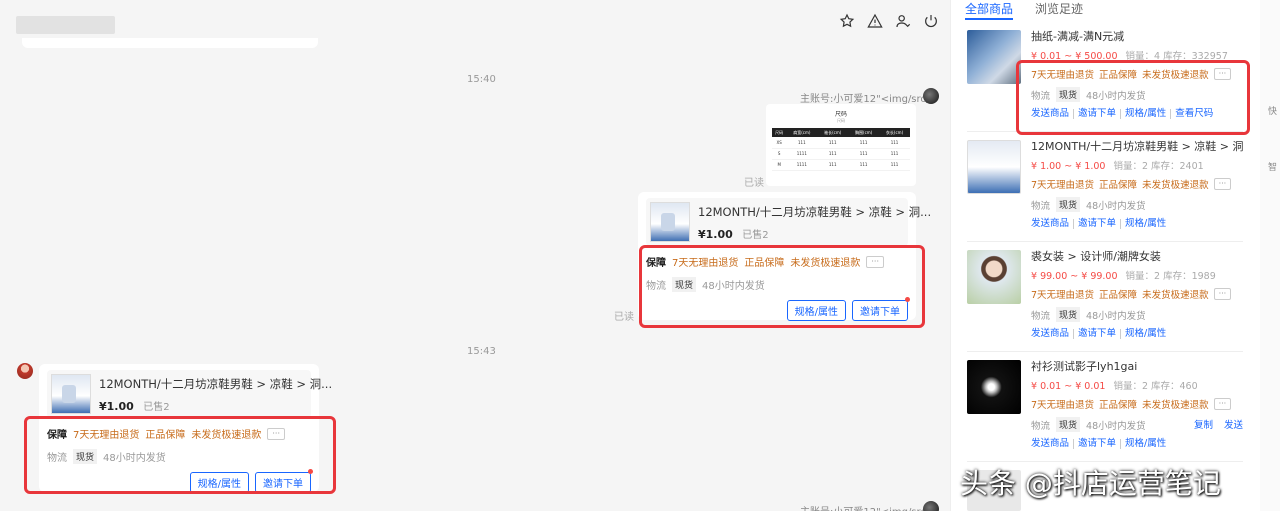 The image size is (1280, 511). What do you see at coordinates (1084, 366) in the screenshot?
I see `product-title: 衬衫测试影子lyh1gai` at bounding box center [1084, 366].